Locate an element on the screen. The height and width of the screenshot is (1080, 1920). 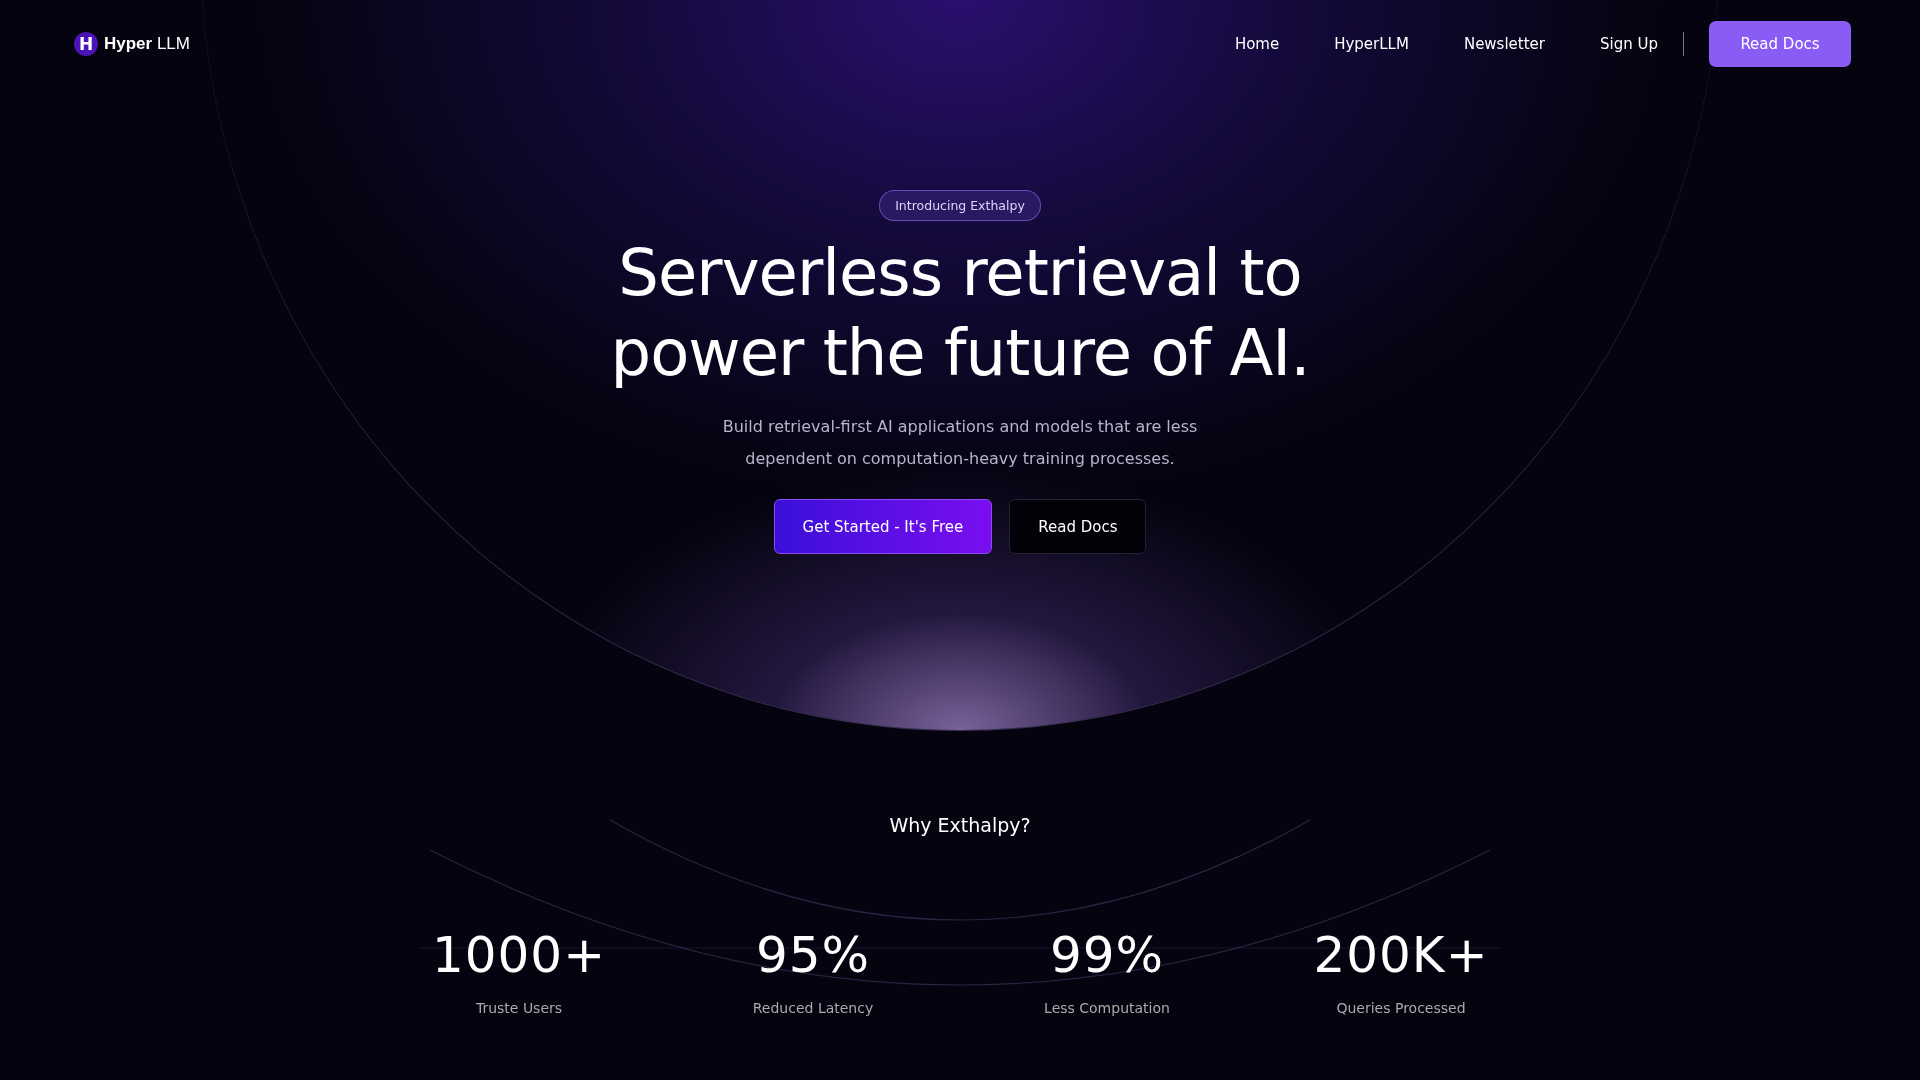
nav-link: Sign Up is located at coordinates (1629, 44).